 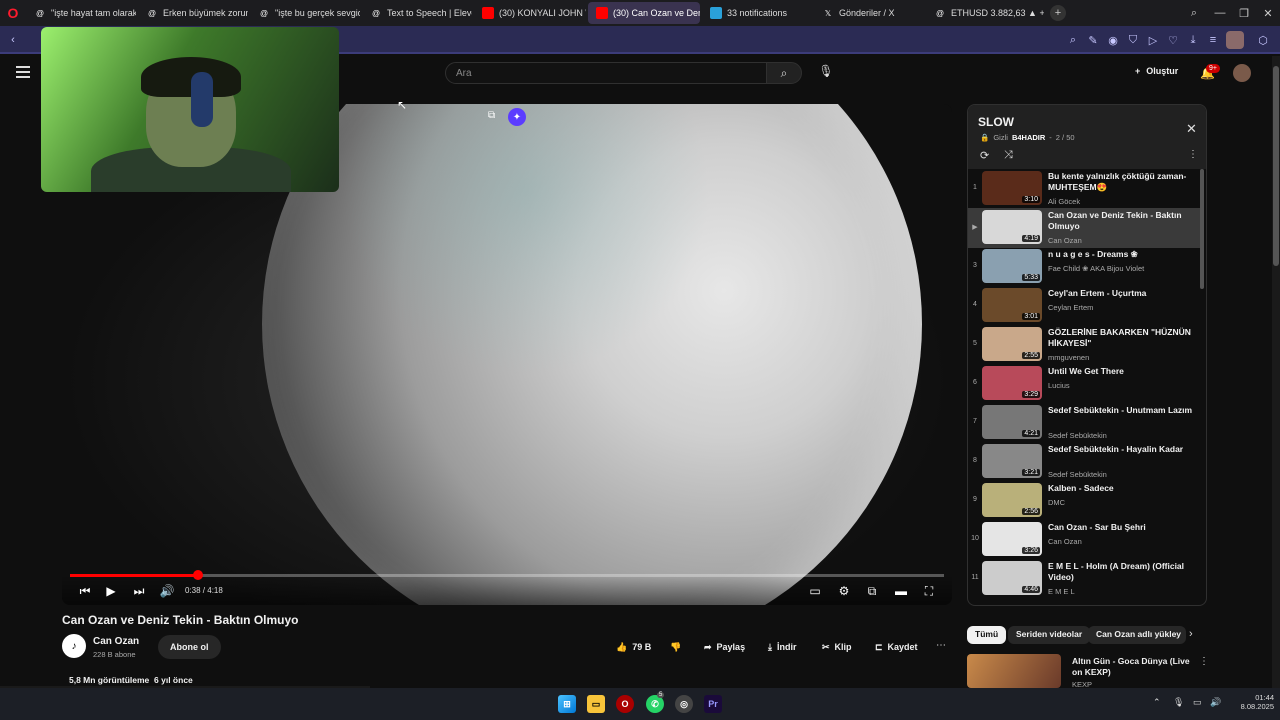 What do you see at coordinates (1235, 40) in the screenshot?
I see `profile-avatar` at bounding box center [1235, 40].